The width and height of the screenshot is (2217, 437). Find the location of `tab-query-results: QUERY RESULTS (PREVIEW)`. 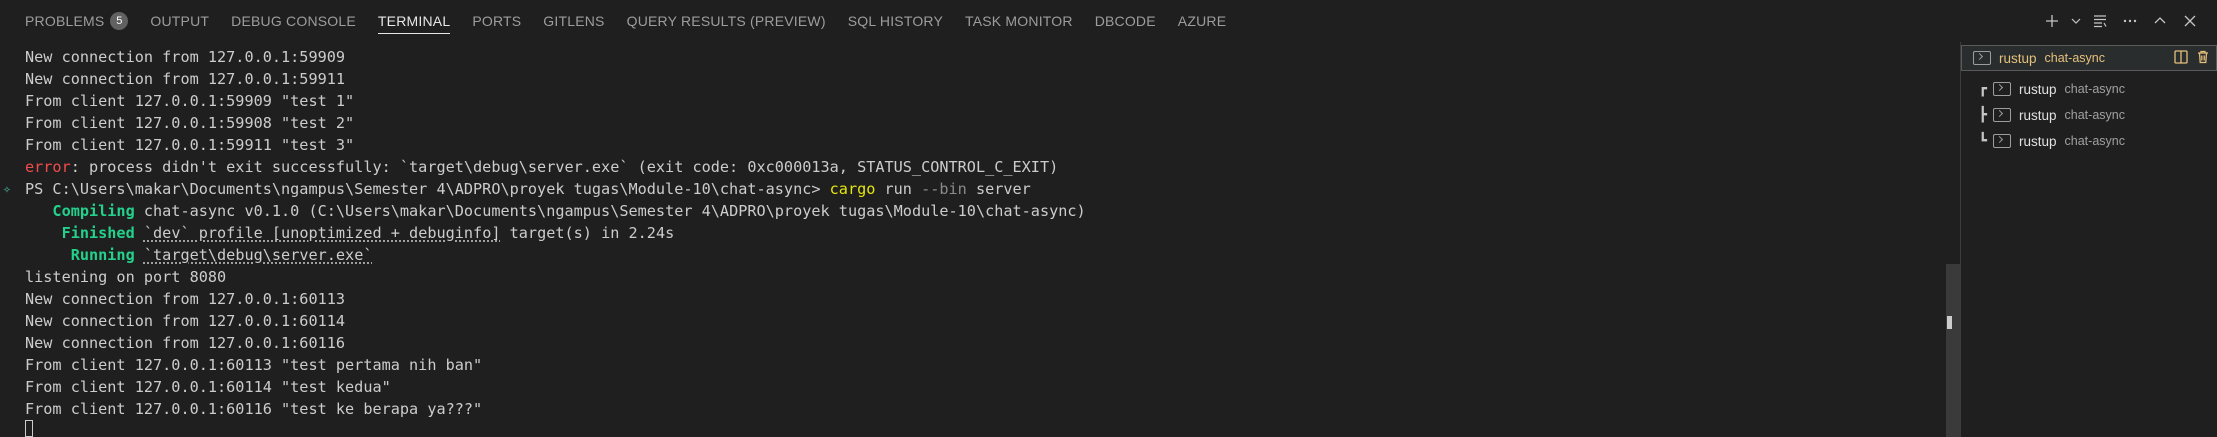

tab-query-results: QUERY RESULTS (PREVIEW) is located at coordinates (726, 21).